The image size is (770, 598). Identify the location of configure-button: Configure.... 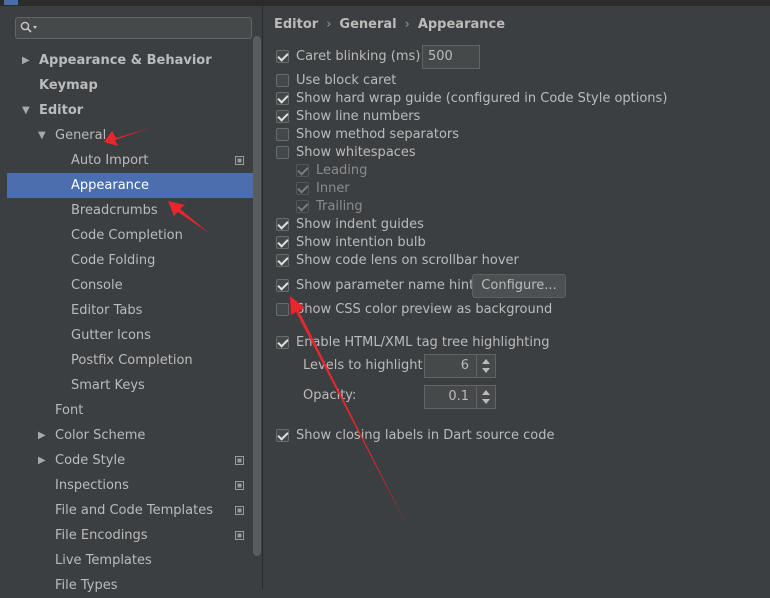
(519, 286).